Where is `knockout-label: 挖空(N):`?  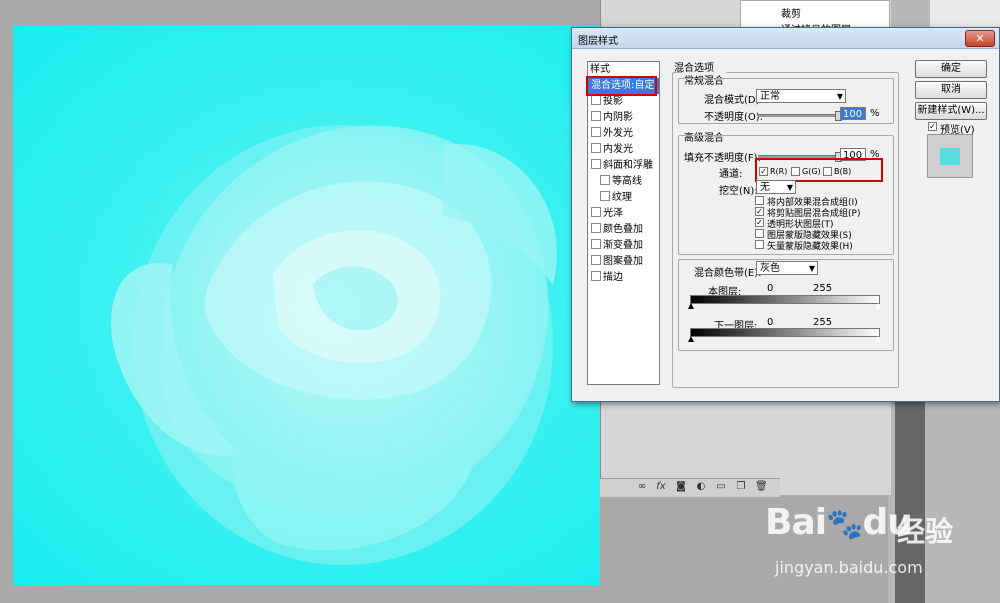 knockout-label: 挖空(N): is located at coordinates (738, 191).